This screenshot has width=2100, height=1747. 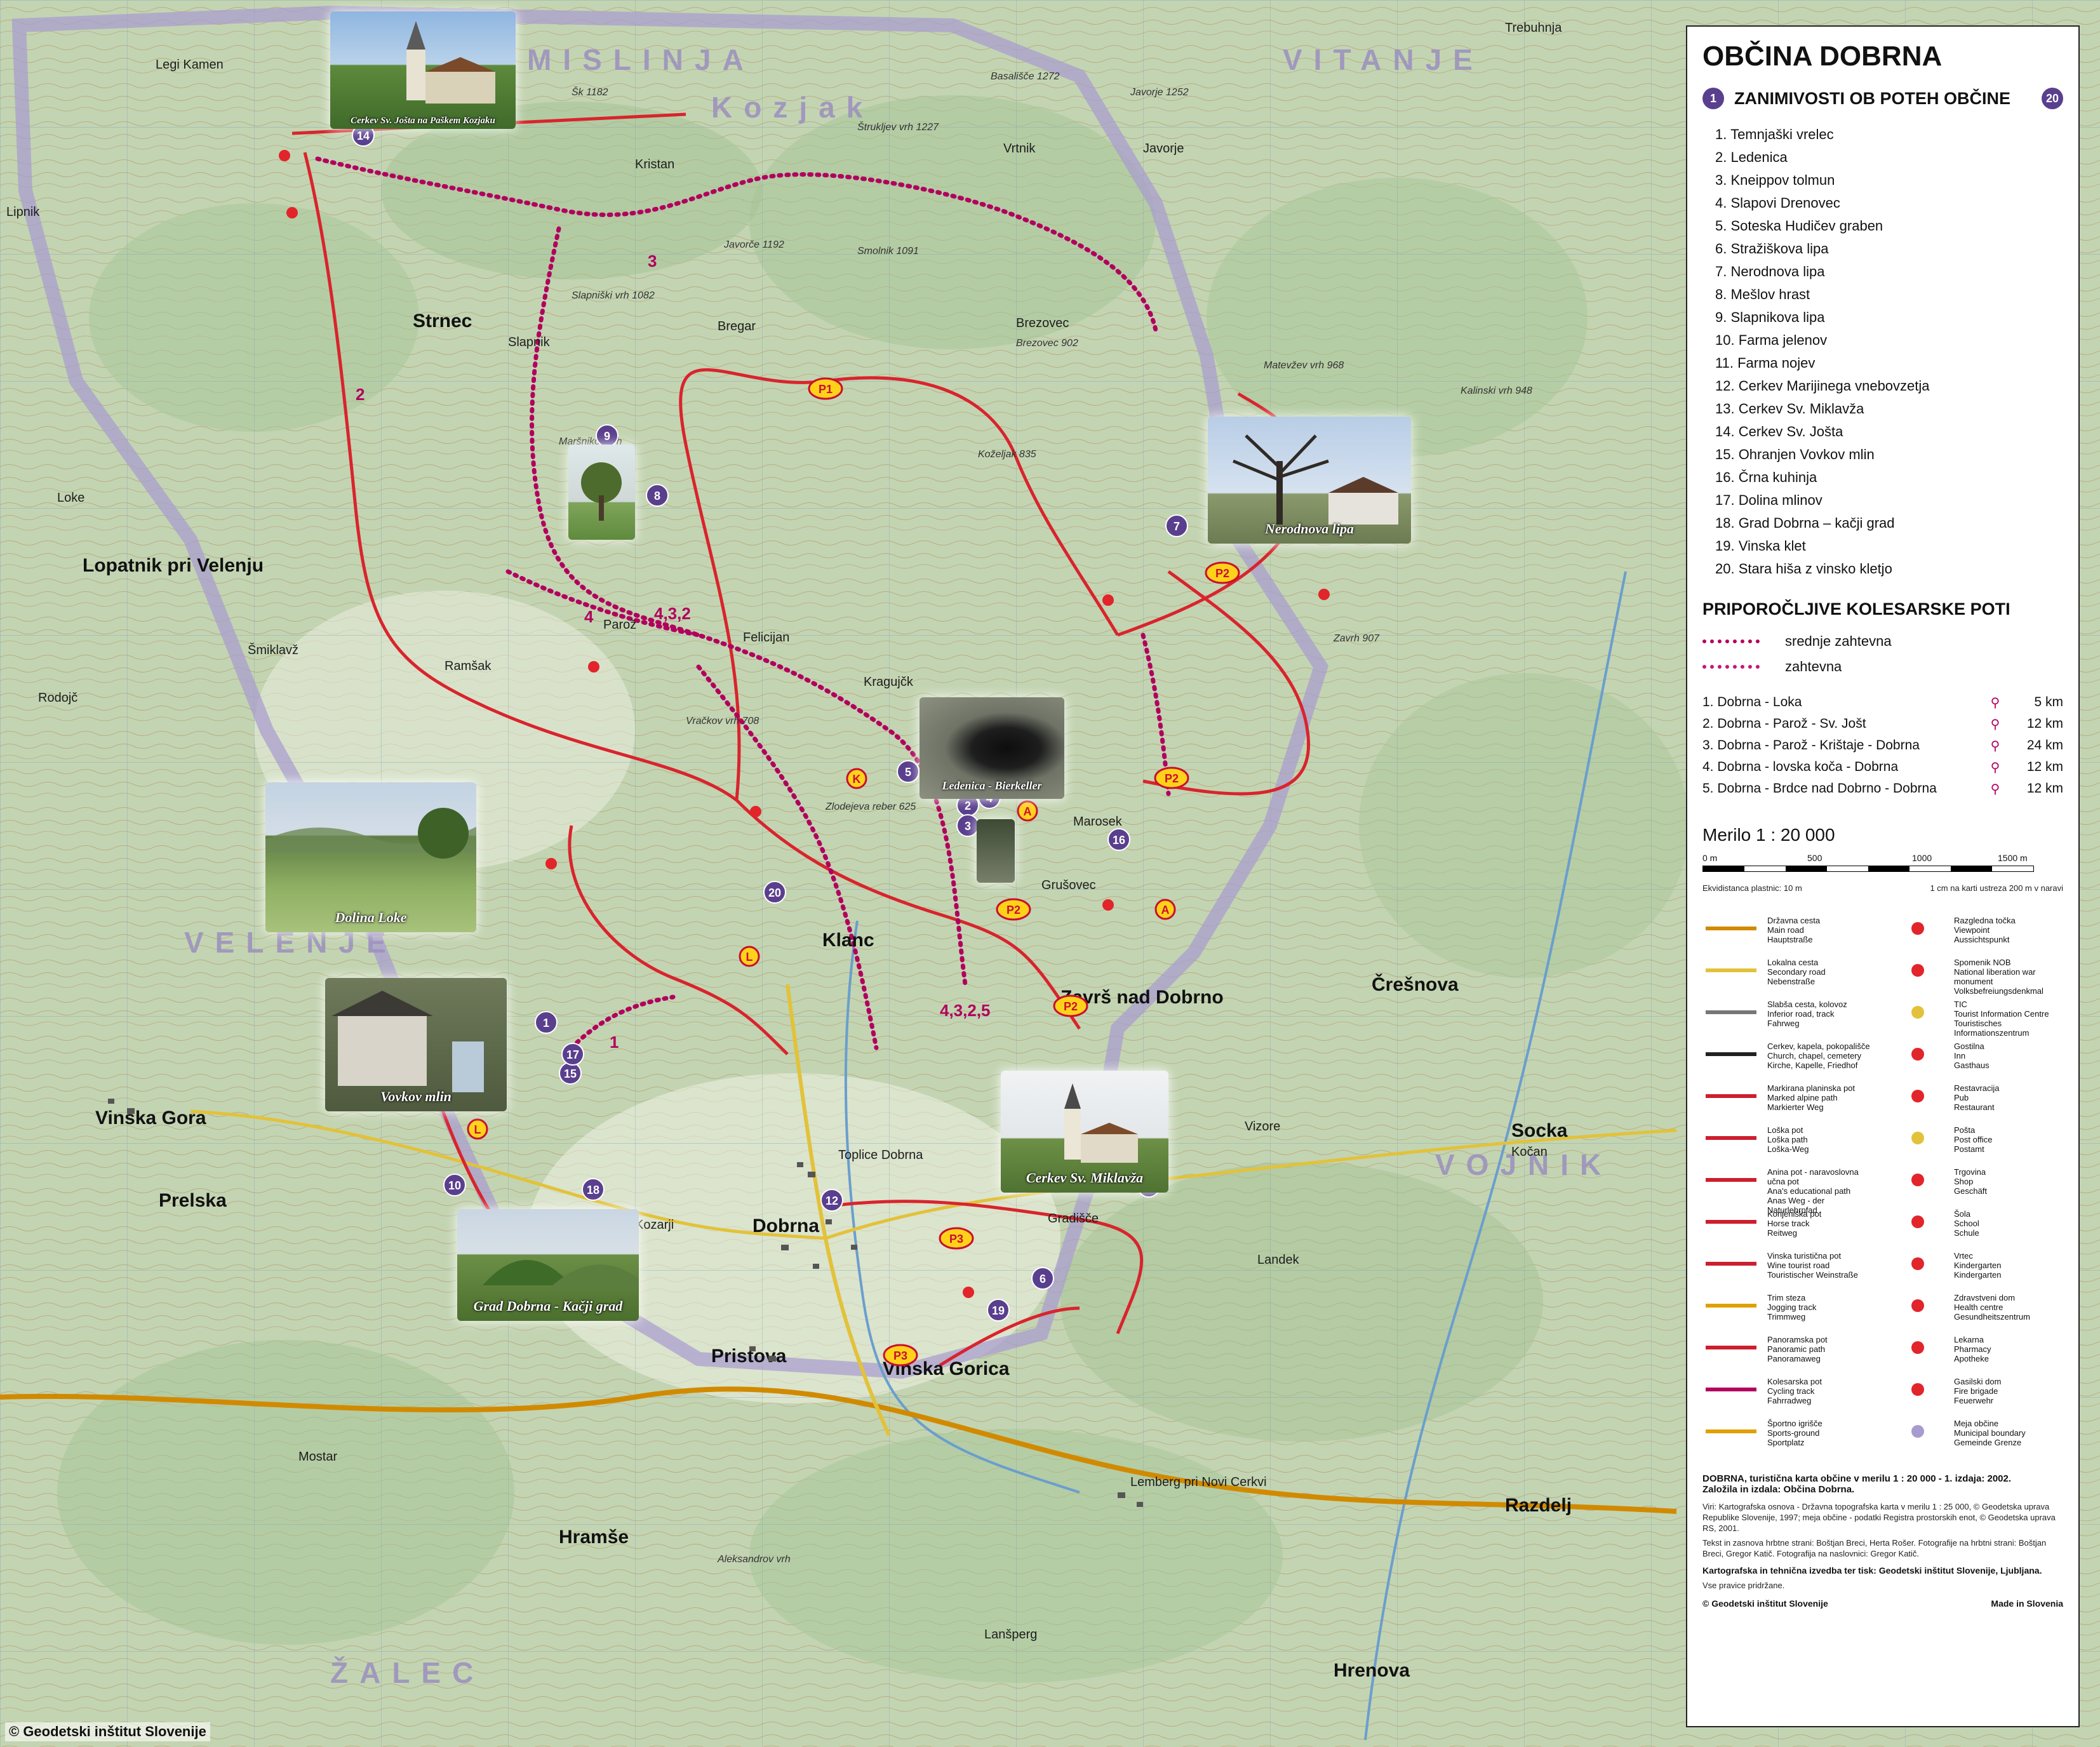 I want to click on peak-label: Zavrh 907, so click(x=1356, y=638).